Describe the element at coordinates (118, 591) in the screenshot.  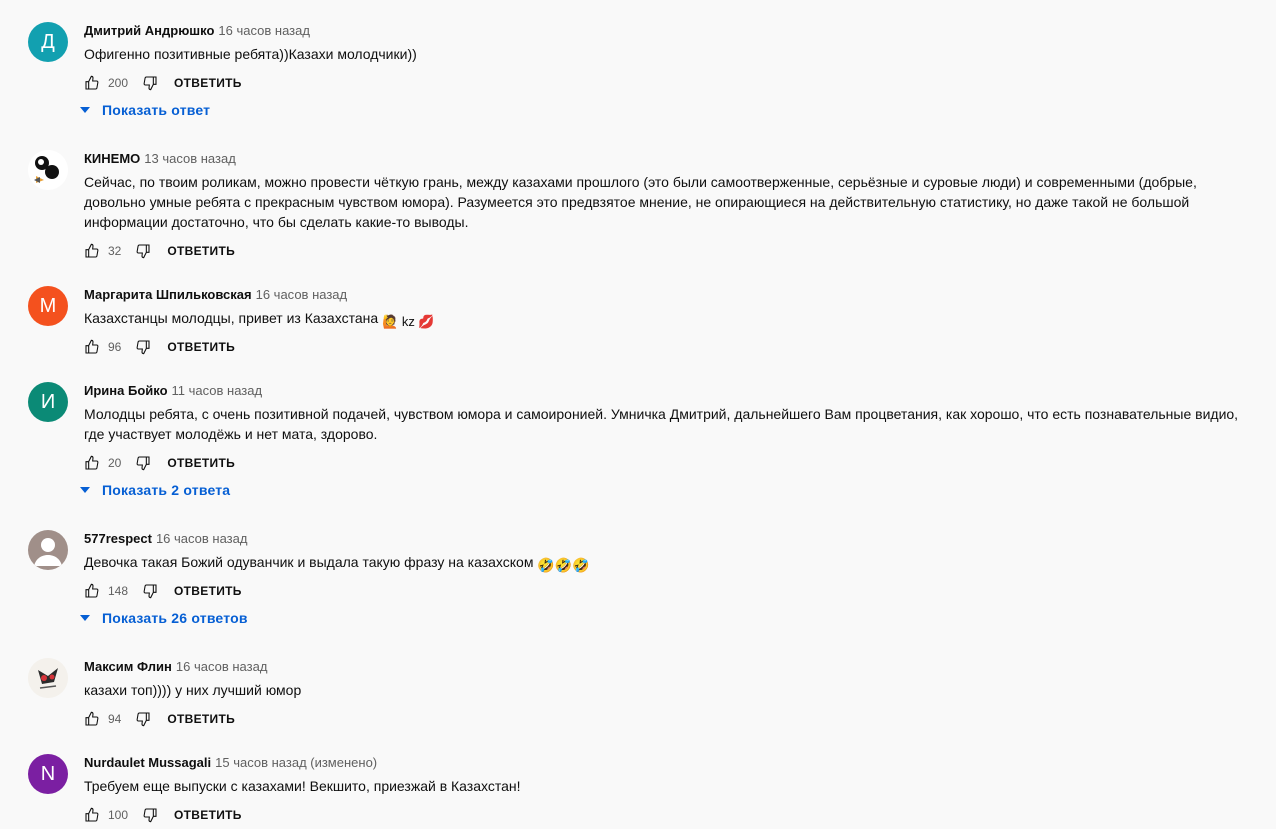
I see `like-count: 148` at that location.